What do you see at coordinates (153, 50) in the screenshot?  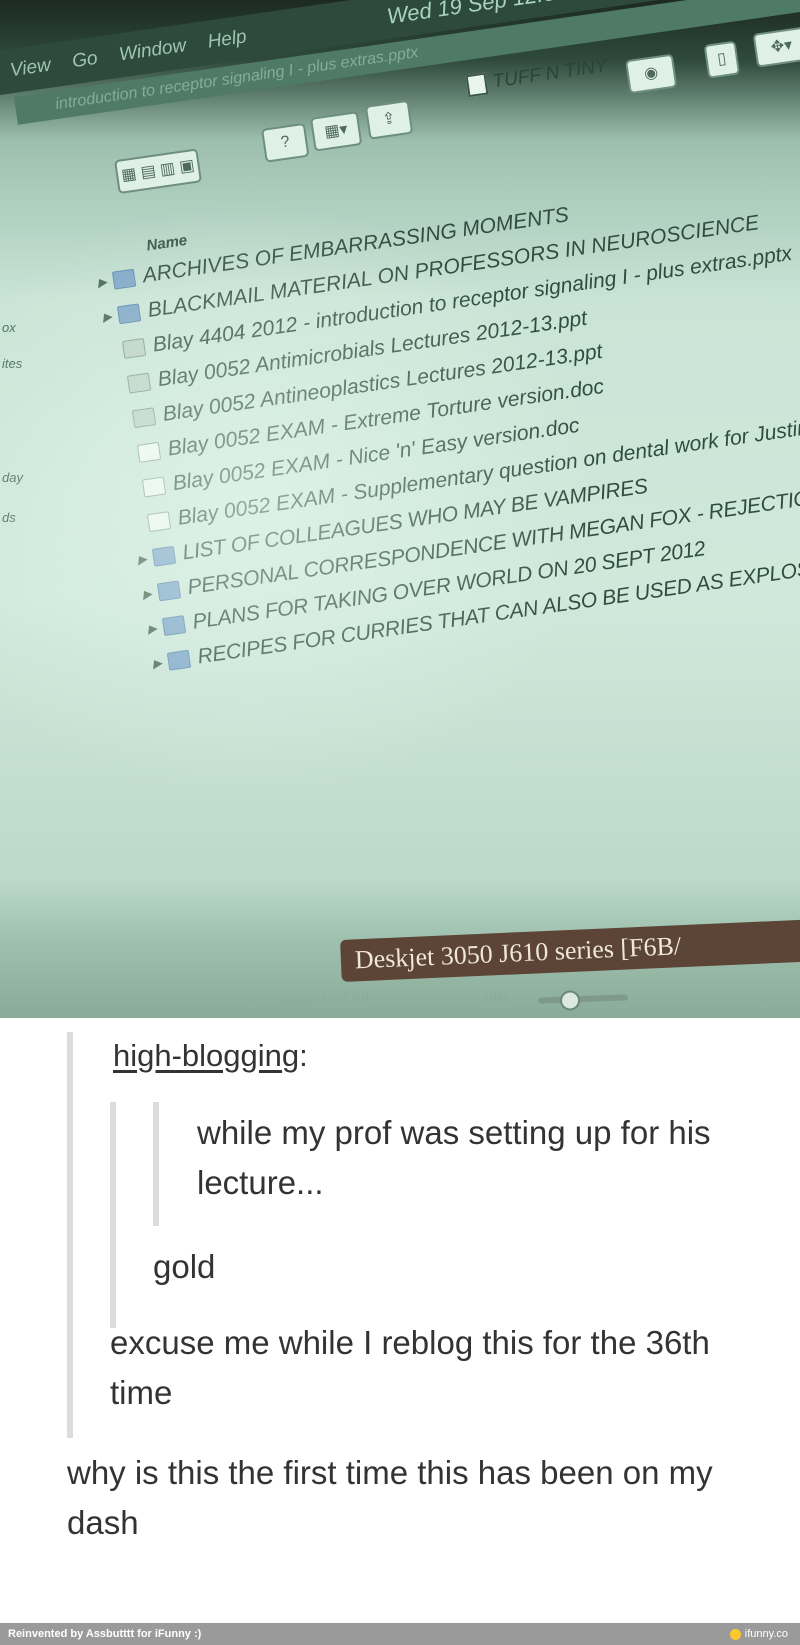 I see `menu-window: Window` at bounding box center [153, 50].